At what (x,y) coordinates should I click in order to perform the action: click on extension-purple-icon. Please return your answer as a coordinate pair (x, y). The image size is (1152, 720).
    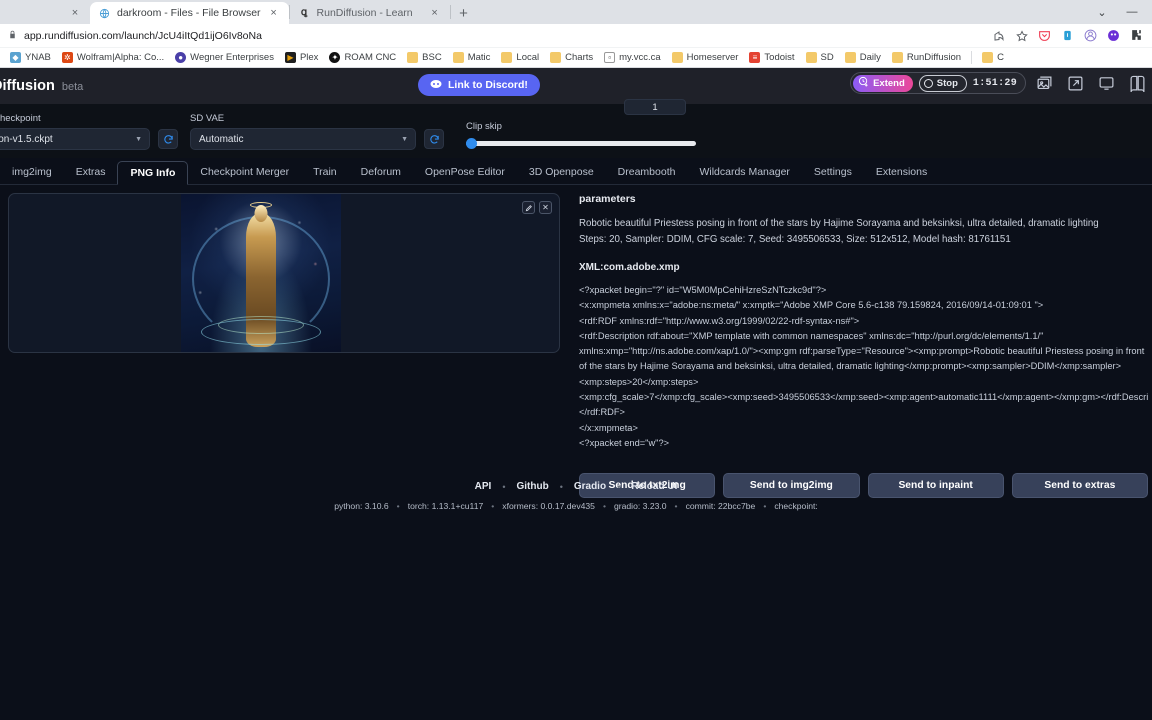
    Looking at the image, I should click on (1113, 35).